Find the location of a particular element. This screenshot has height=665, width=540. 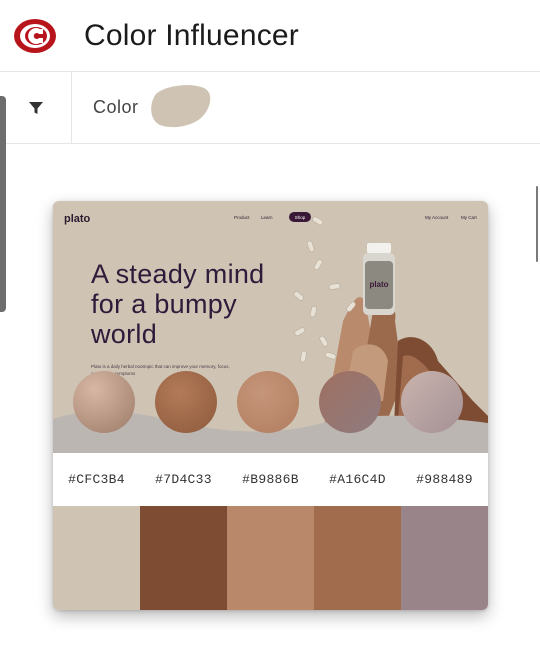

app-header: Color Influencer is located at coordinates (270, 36).